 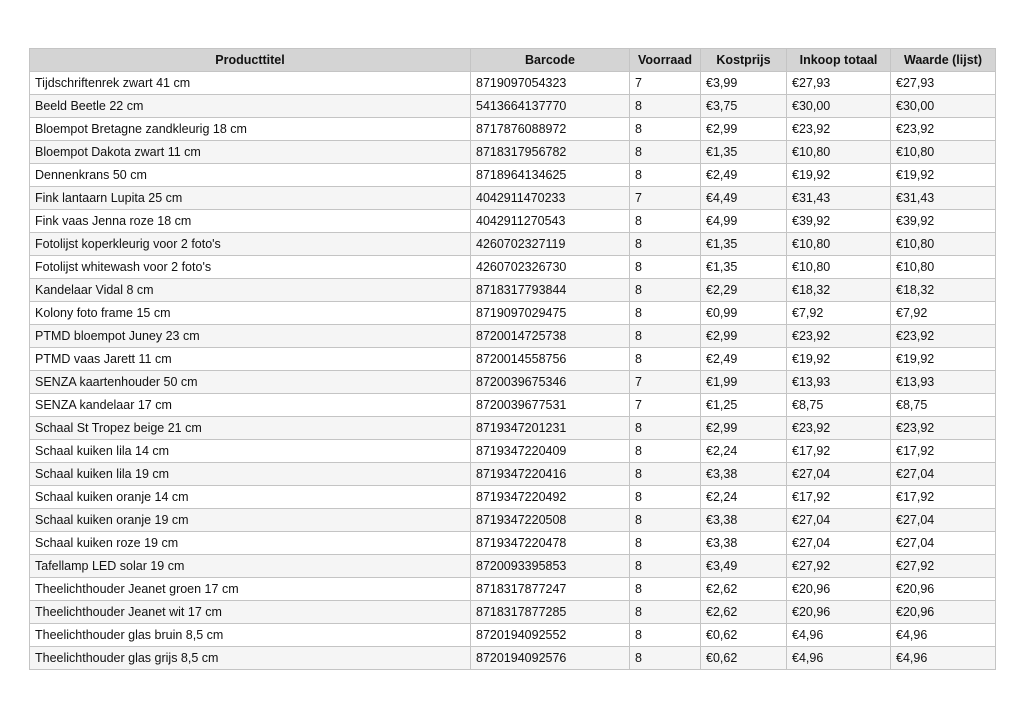 What do you see at coordinates (743, 60) in the screenshot?
I see `column-header-kostprijs: Kostprijs` at bounding box center [743, 60].